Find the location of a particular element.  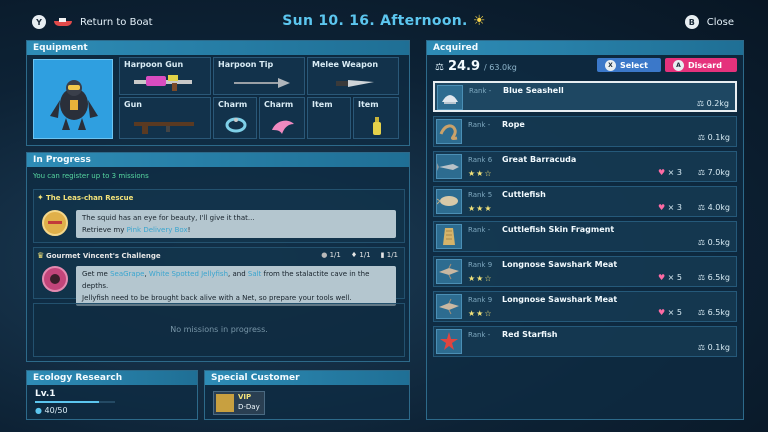

item-weight: ⚖ 7.0kg is located at coordinates (714, 172).